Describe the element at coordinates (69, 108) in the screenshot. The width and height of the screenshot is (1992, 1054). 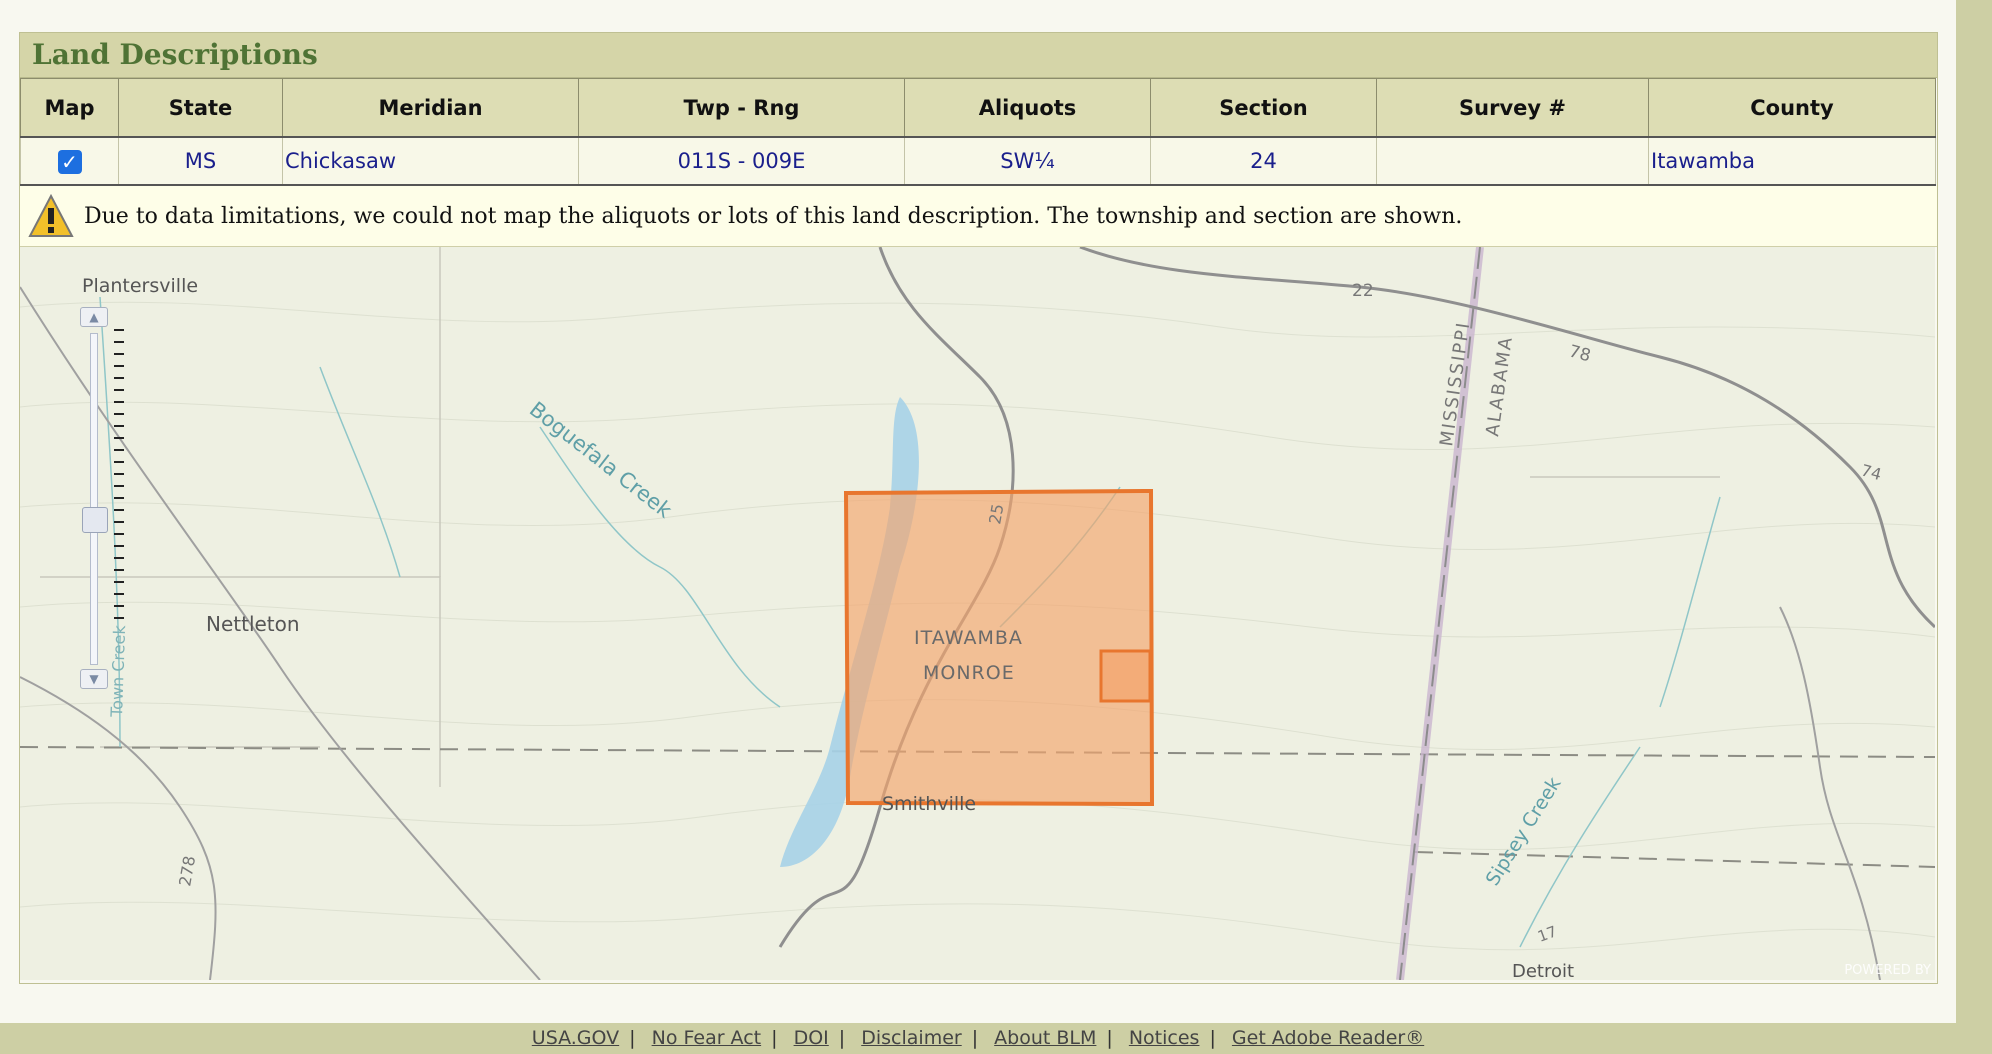
I see `col-header-map: Map` at that location.